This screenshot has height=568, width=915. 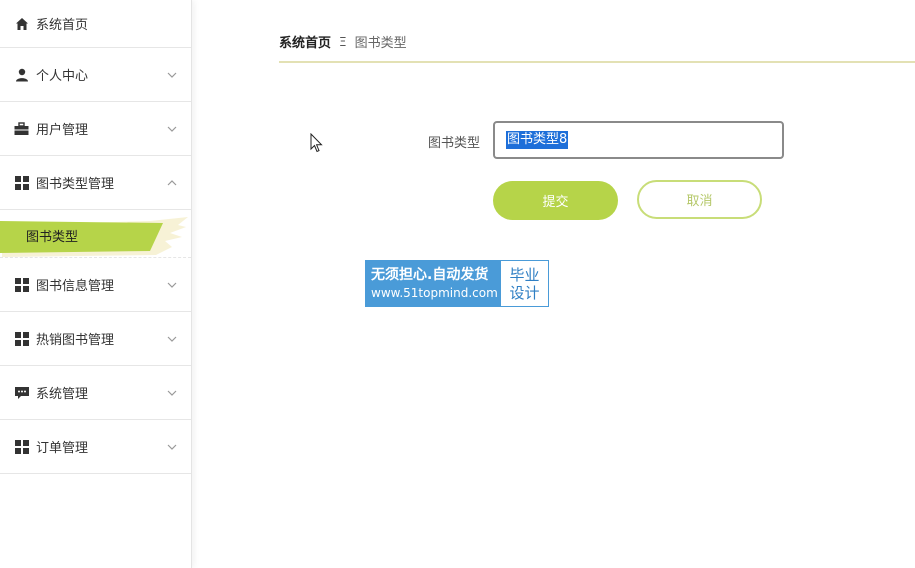 What do you see at coordinates (21, 392) in the screenshot?
I see `chat-icon` at bounding box center [21, 392].